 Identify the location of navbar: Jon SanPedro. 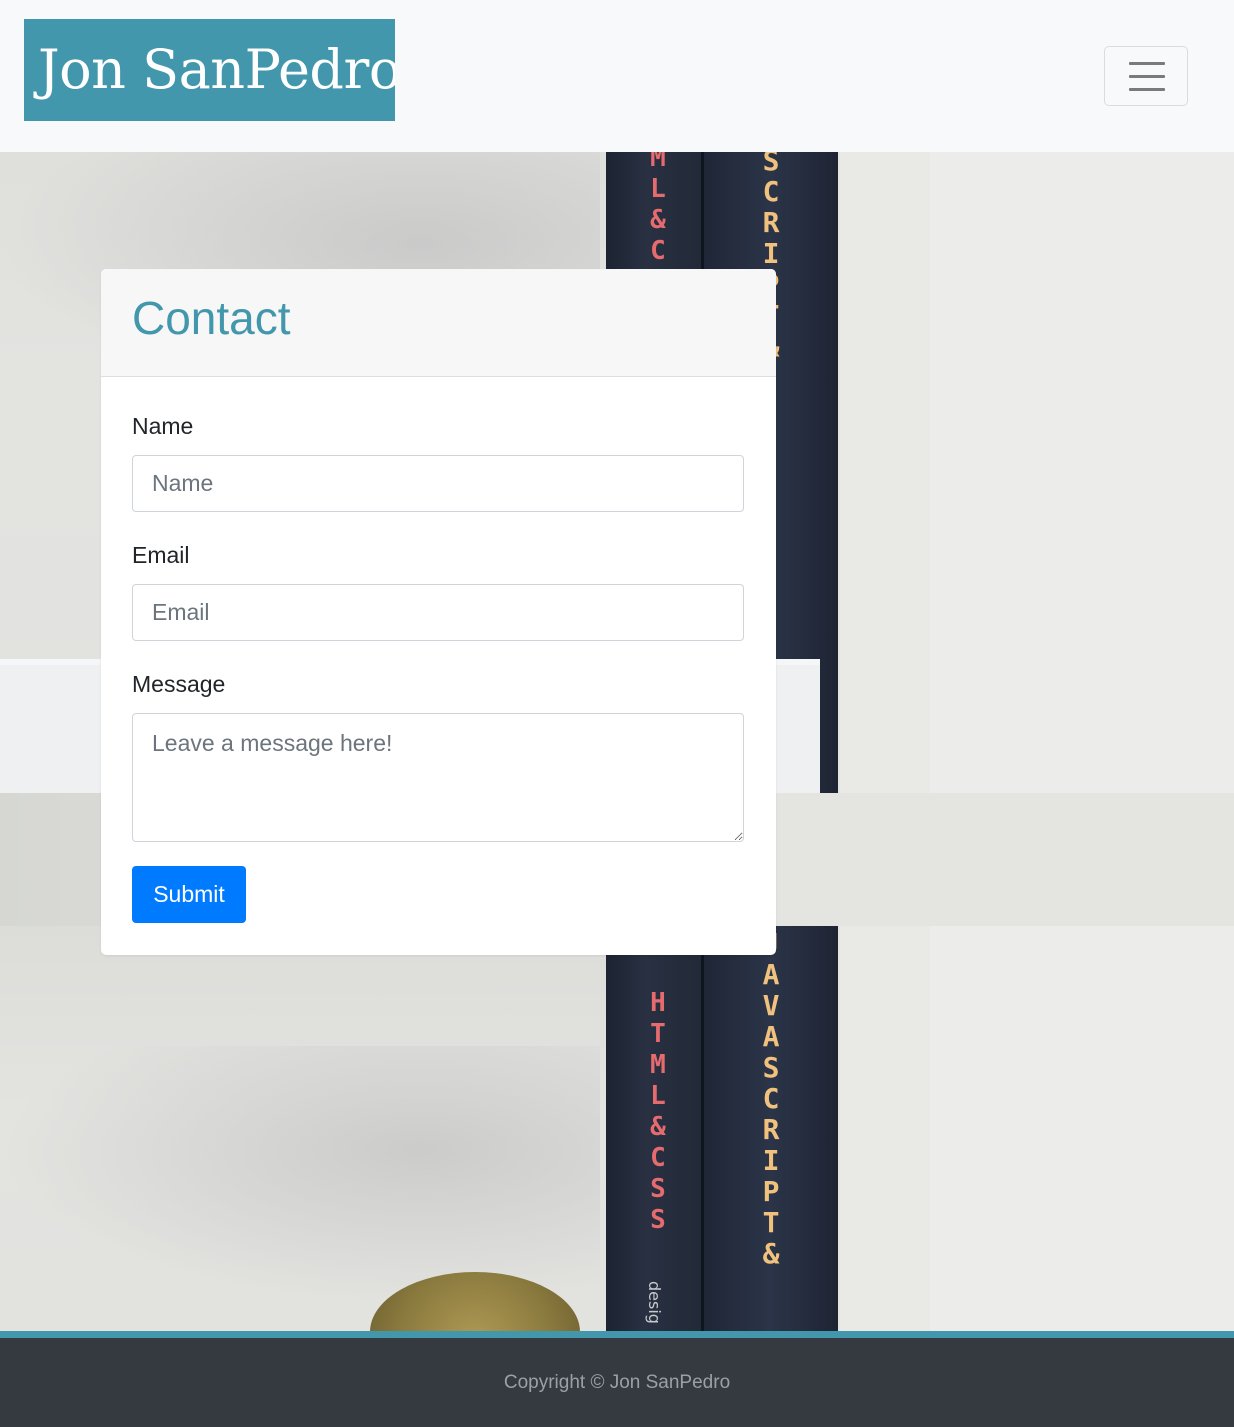
(617, 76).